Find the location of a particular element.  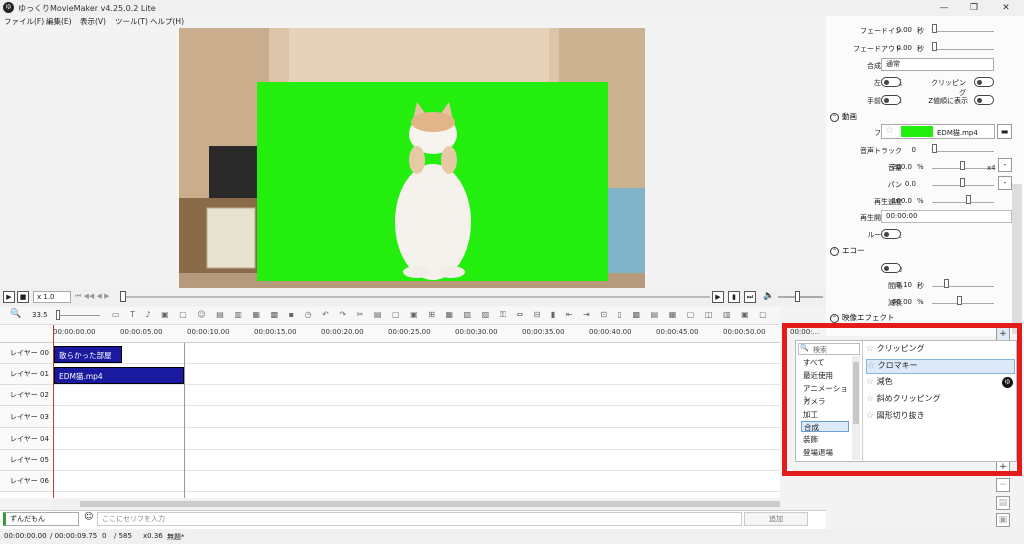

play-button: ▶ is located at coordinates (9, 297).